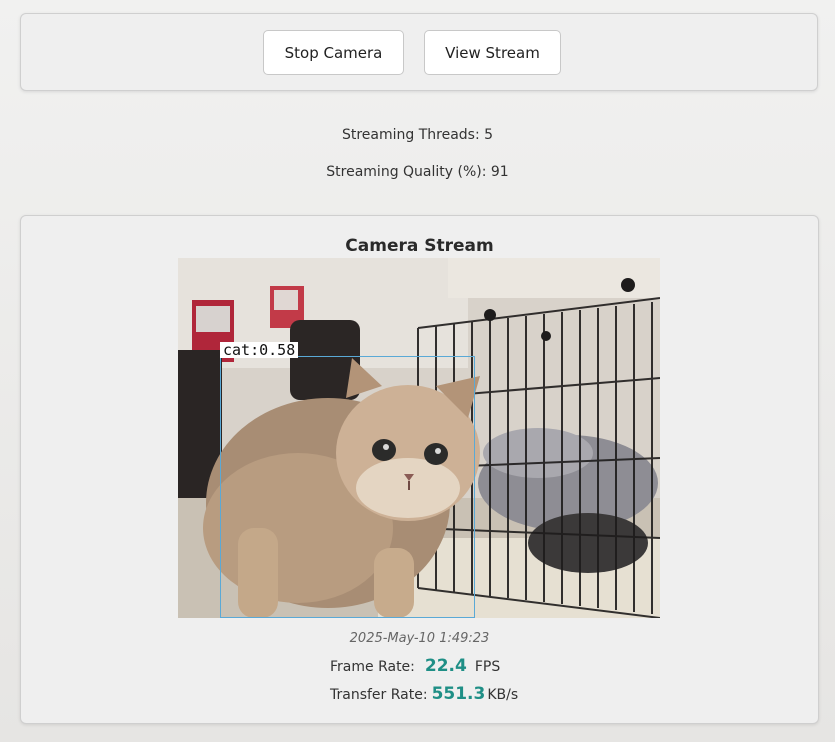  Describe the element at coordinates (445, 666) in the screenshot. I see `frame-rate-value: 22.4` at that location.